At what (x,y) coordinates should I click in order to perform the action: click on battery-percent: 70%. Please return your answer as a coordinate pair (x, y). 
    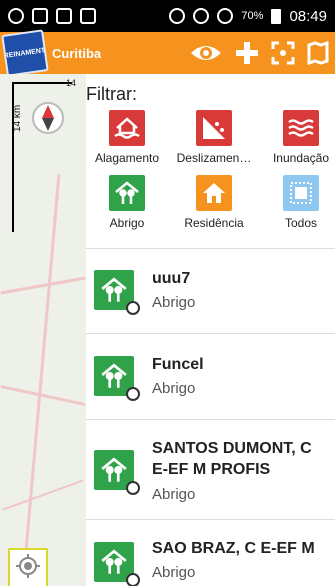
    Looking at the image, I should click on (252, 16).